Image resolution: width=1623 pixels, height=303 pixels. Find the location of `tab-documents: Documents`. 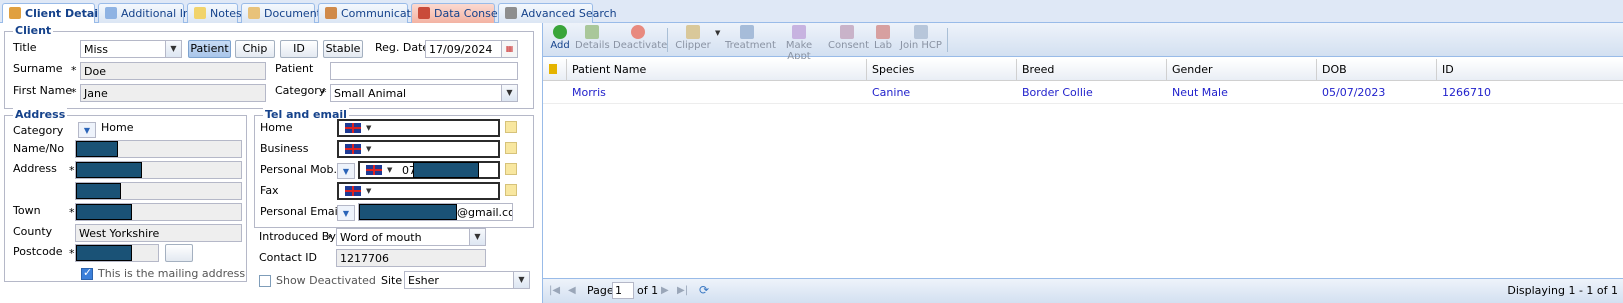

tab-documents: Documents is located at coordinates (284, 13).